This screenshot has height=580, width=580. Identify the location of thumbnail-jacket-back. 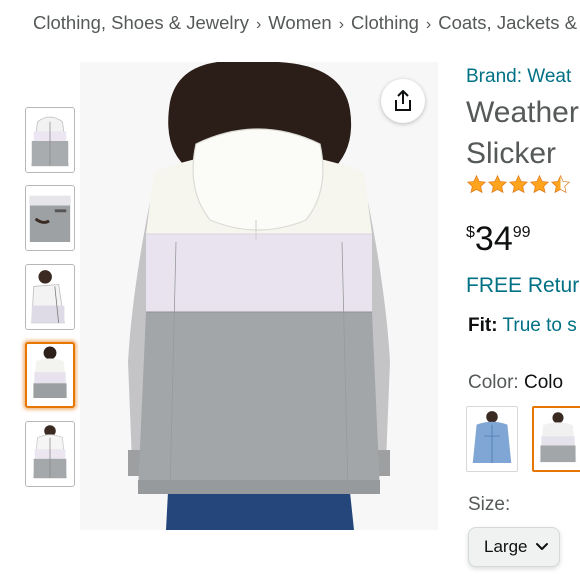
(50, 375).